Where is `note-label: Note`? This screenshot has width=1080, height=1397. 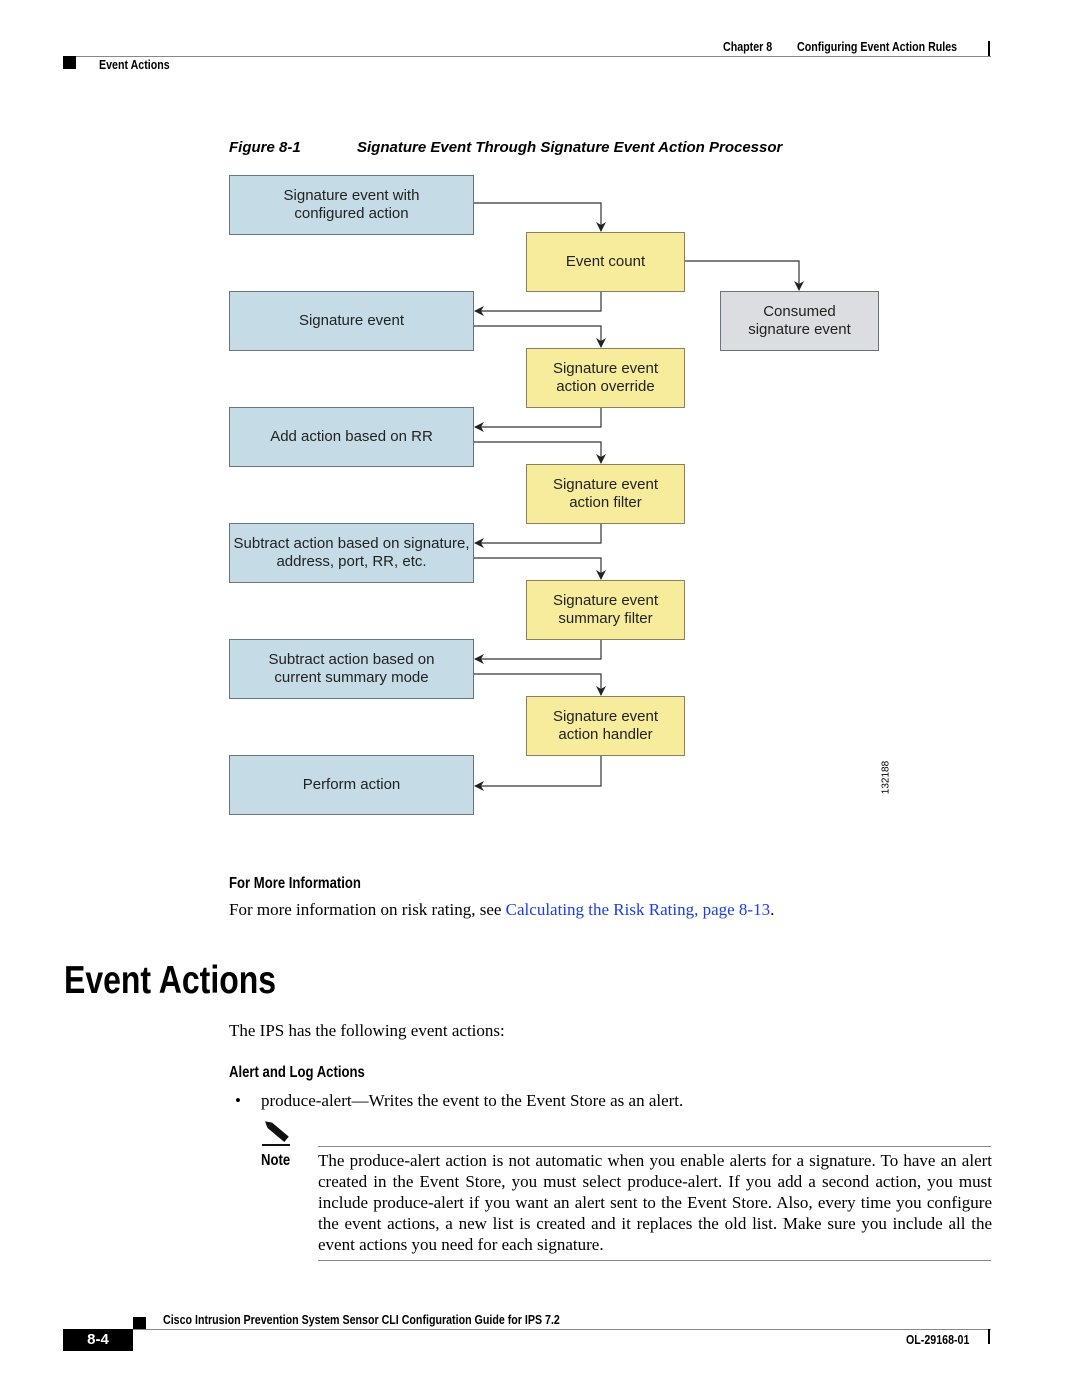
note-label: Note is located at coordinates (276, 1160).